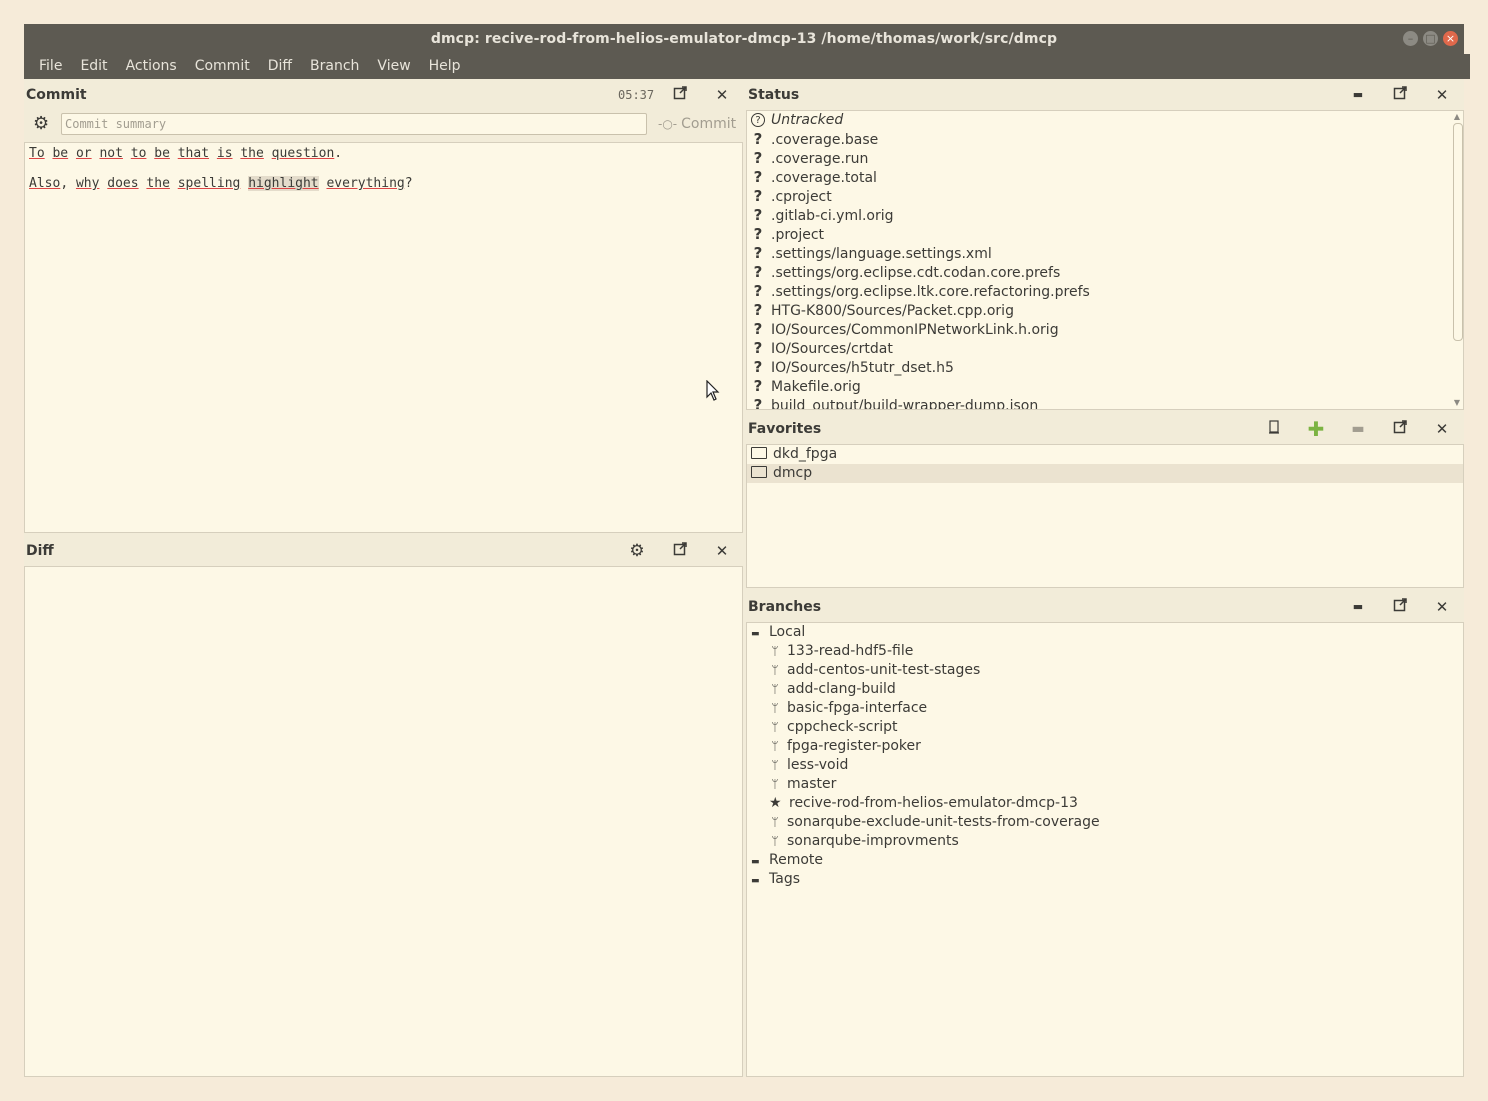 Image resolution: width=1488 pixels, height=1101 pixels. I want to click on commit-summary-input, so click(354, 124).